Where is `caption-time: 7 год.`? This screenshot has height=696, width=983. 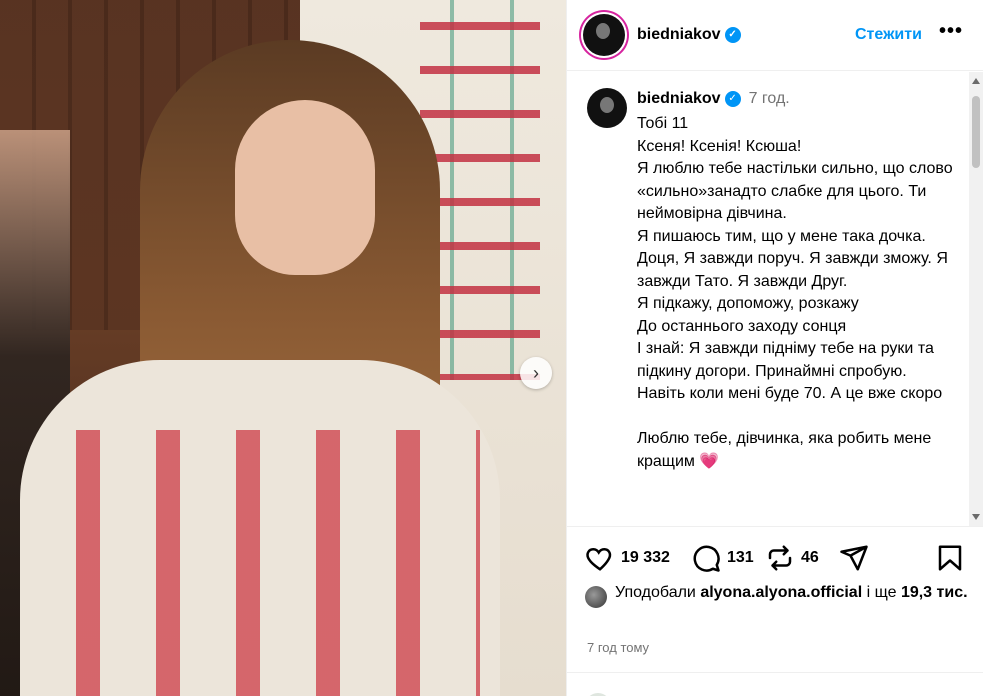 caption-time: 7 год. is located at coordinates (769, 98).